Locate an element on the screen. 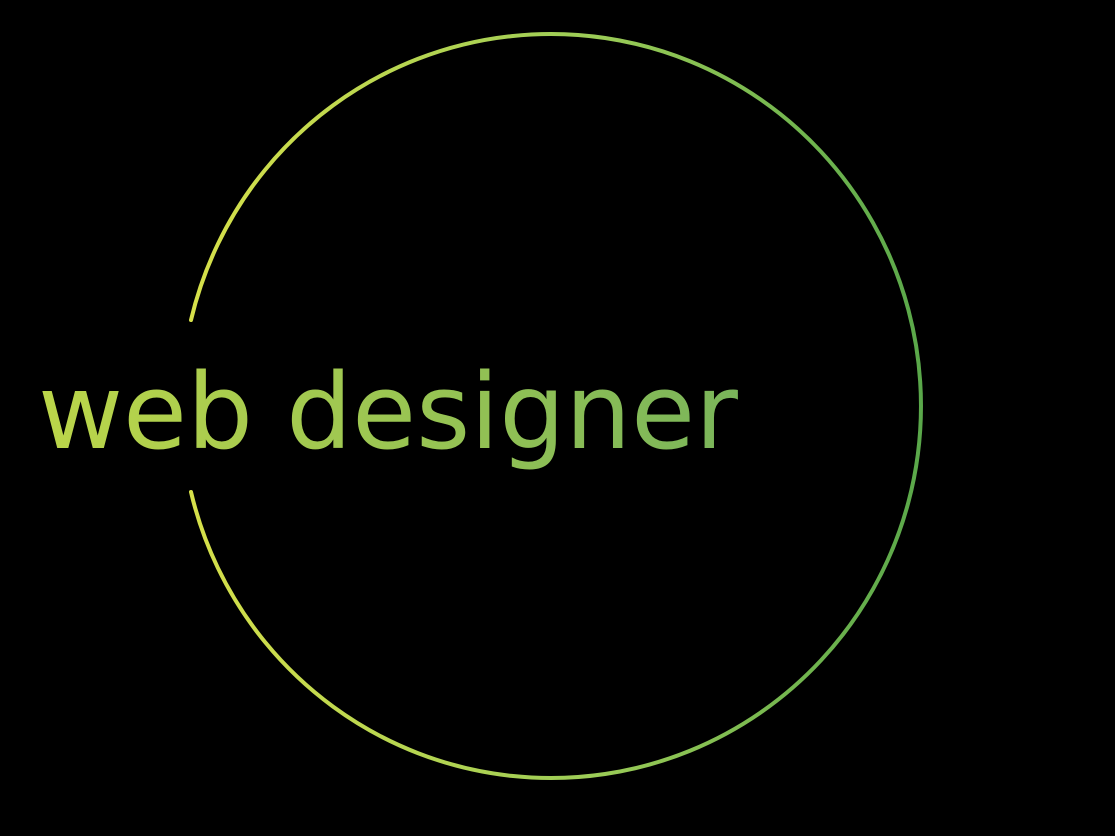 The width and height of the screenshot is (1115, 836). logo-text: web designer is located at coordinates (388, 412).